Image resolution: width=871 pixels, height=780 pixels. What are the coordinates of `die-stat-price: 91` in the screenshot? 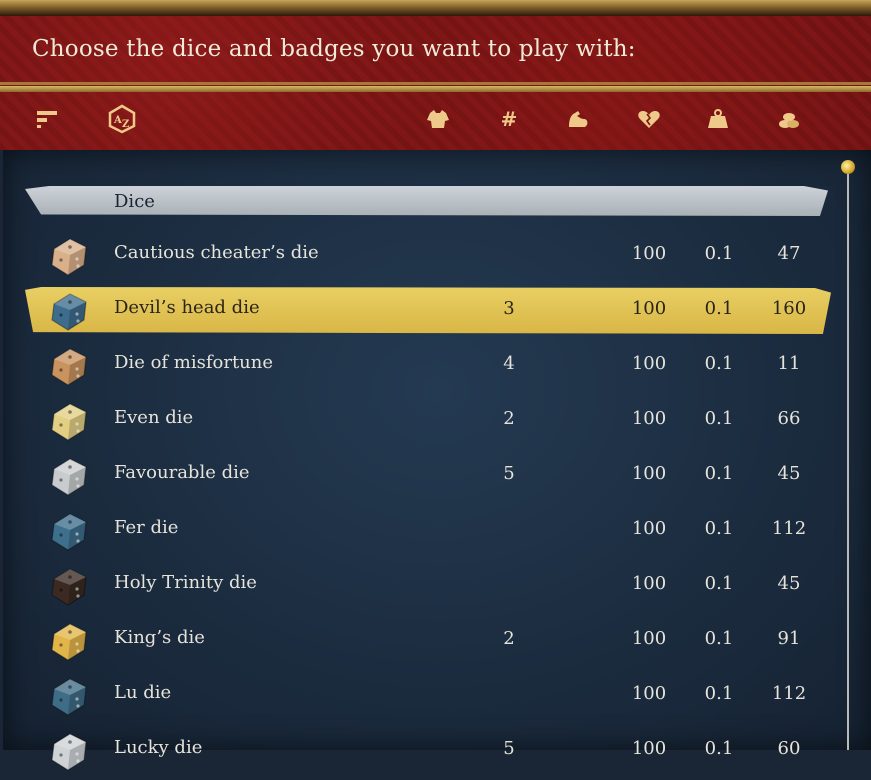 It's located at (789, 638).